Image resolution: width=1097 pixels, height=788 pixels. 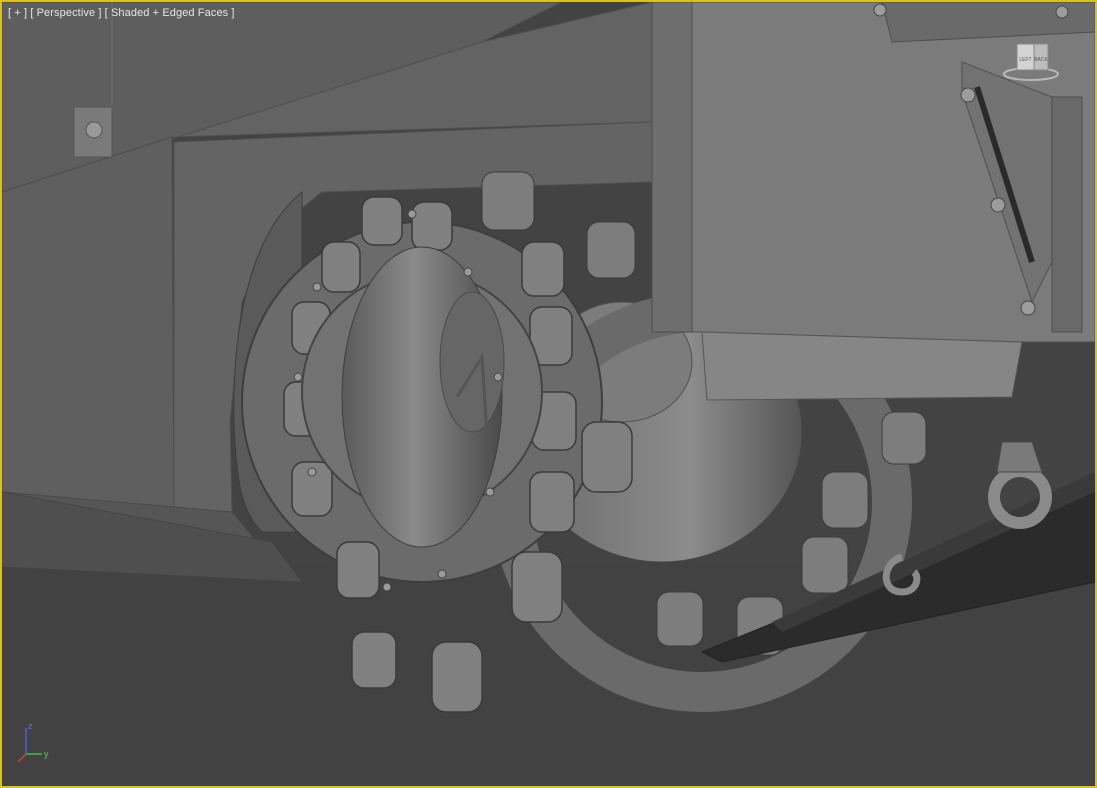 I want to click on viewcube-icon: LEFT BACK, so click(x=1031, y=62).